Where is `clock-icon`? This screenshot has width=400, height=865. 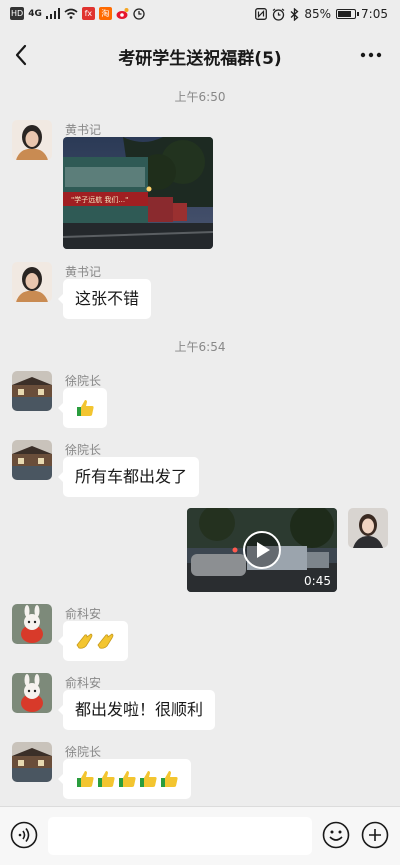 clock-icon is located at coordinates (139, 13).